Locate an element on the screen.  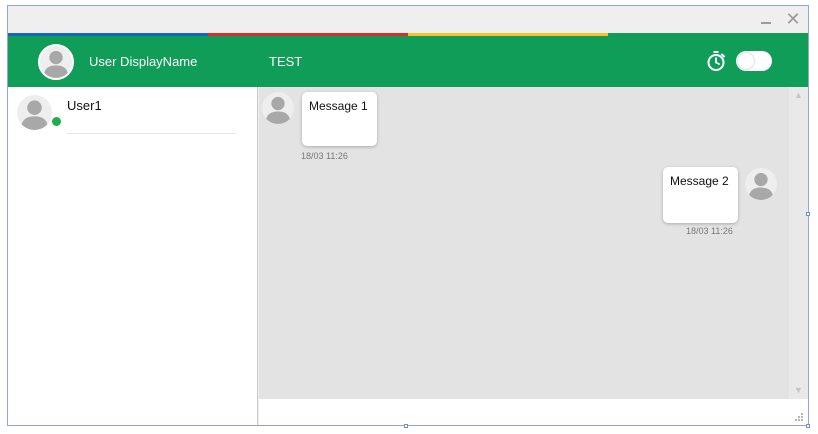
minimize-icon is located at coordinates (766, 19).